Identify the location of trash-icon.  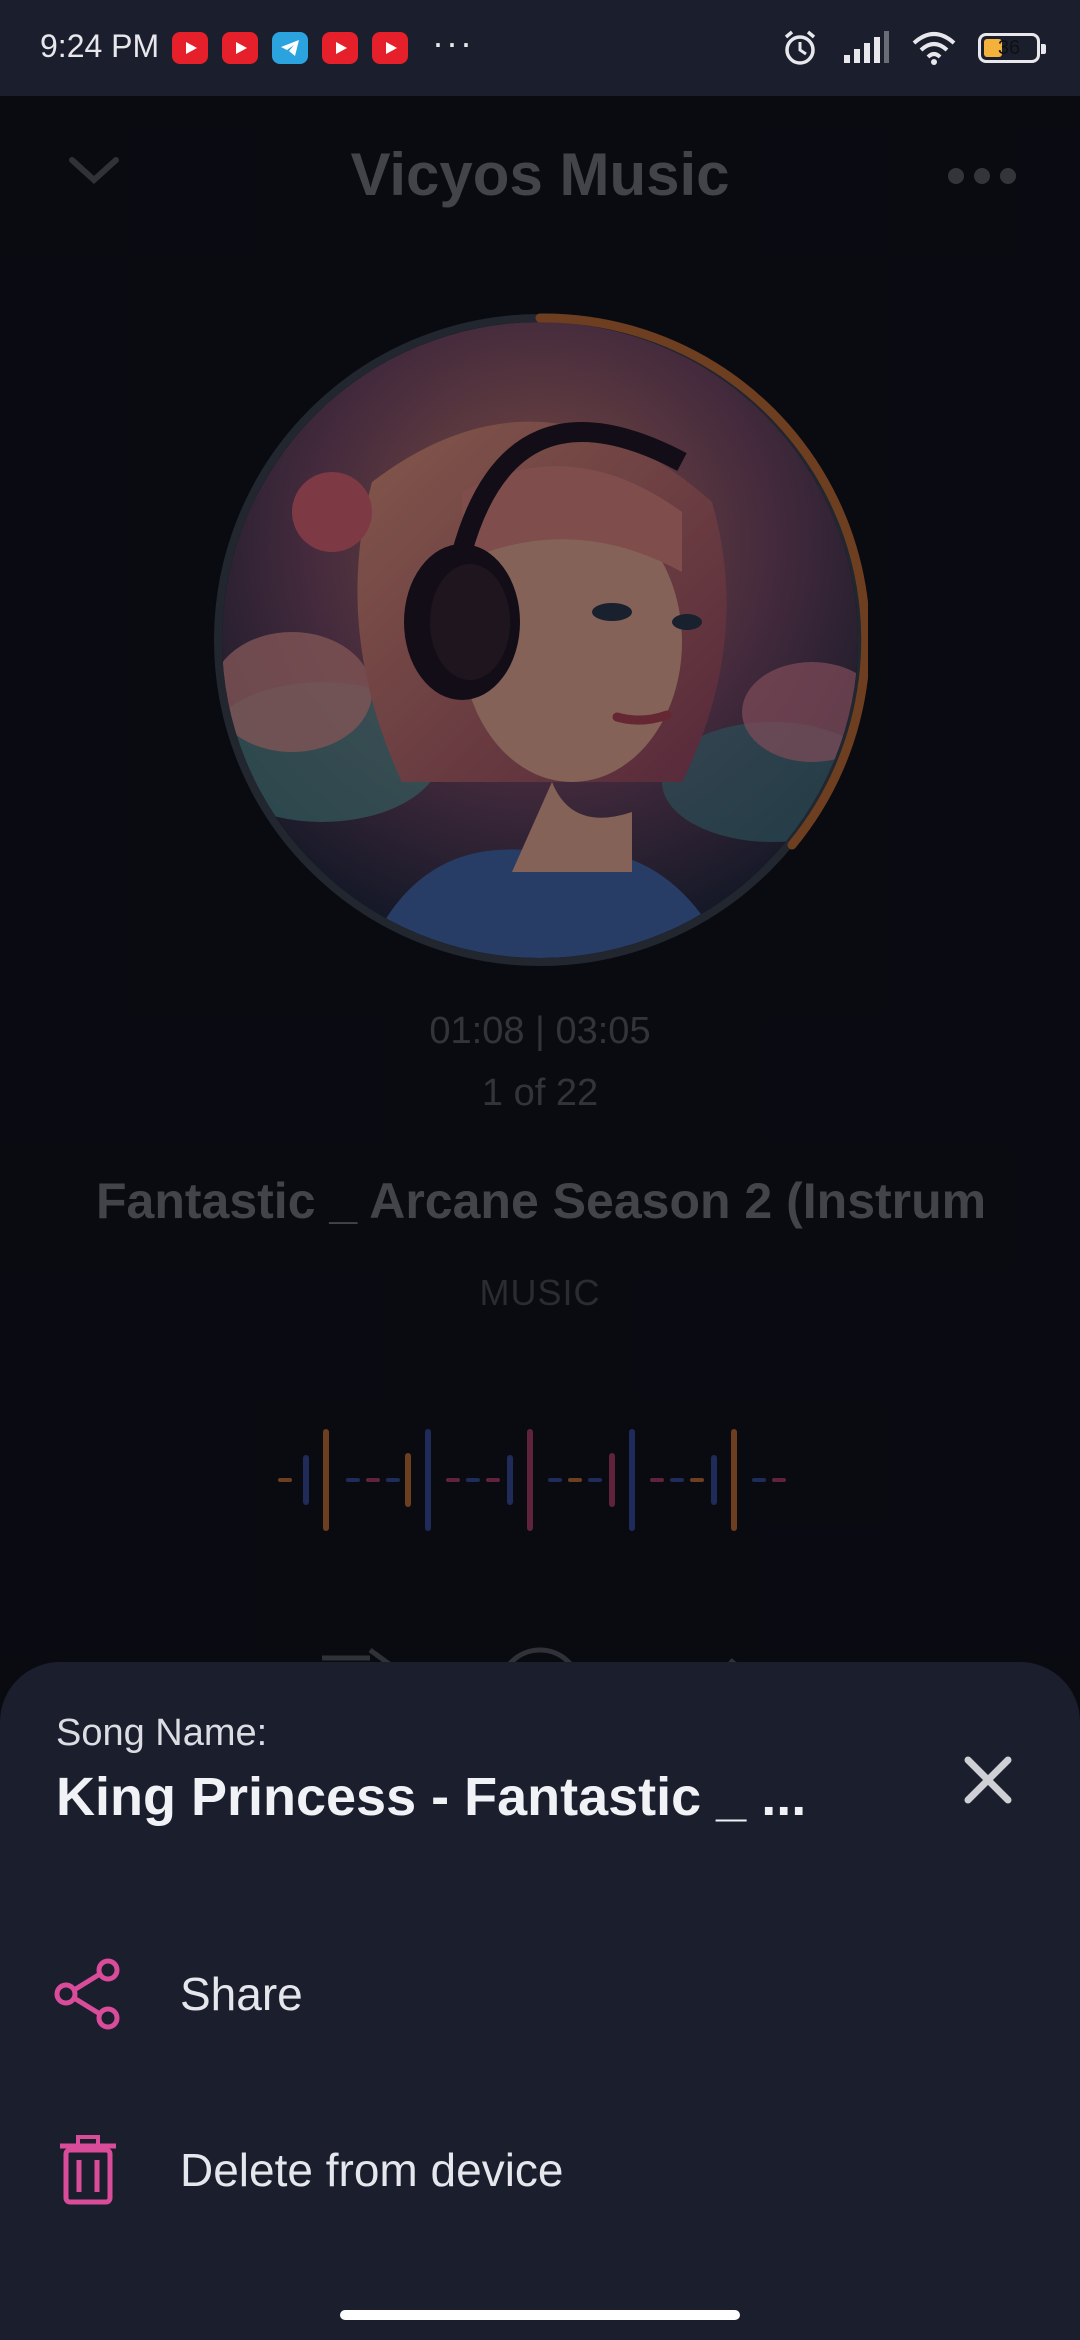
(88, 2170).